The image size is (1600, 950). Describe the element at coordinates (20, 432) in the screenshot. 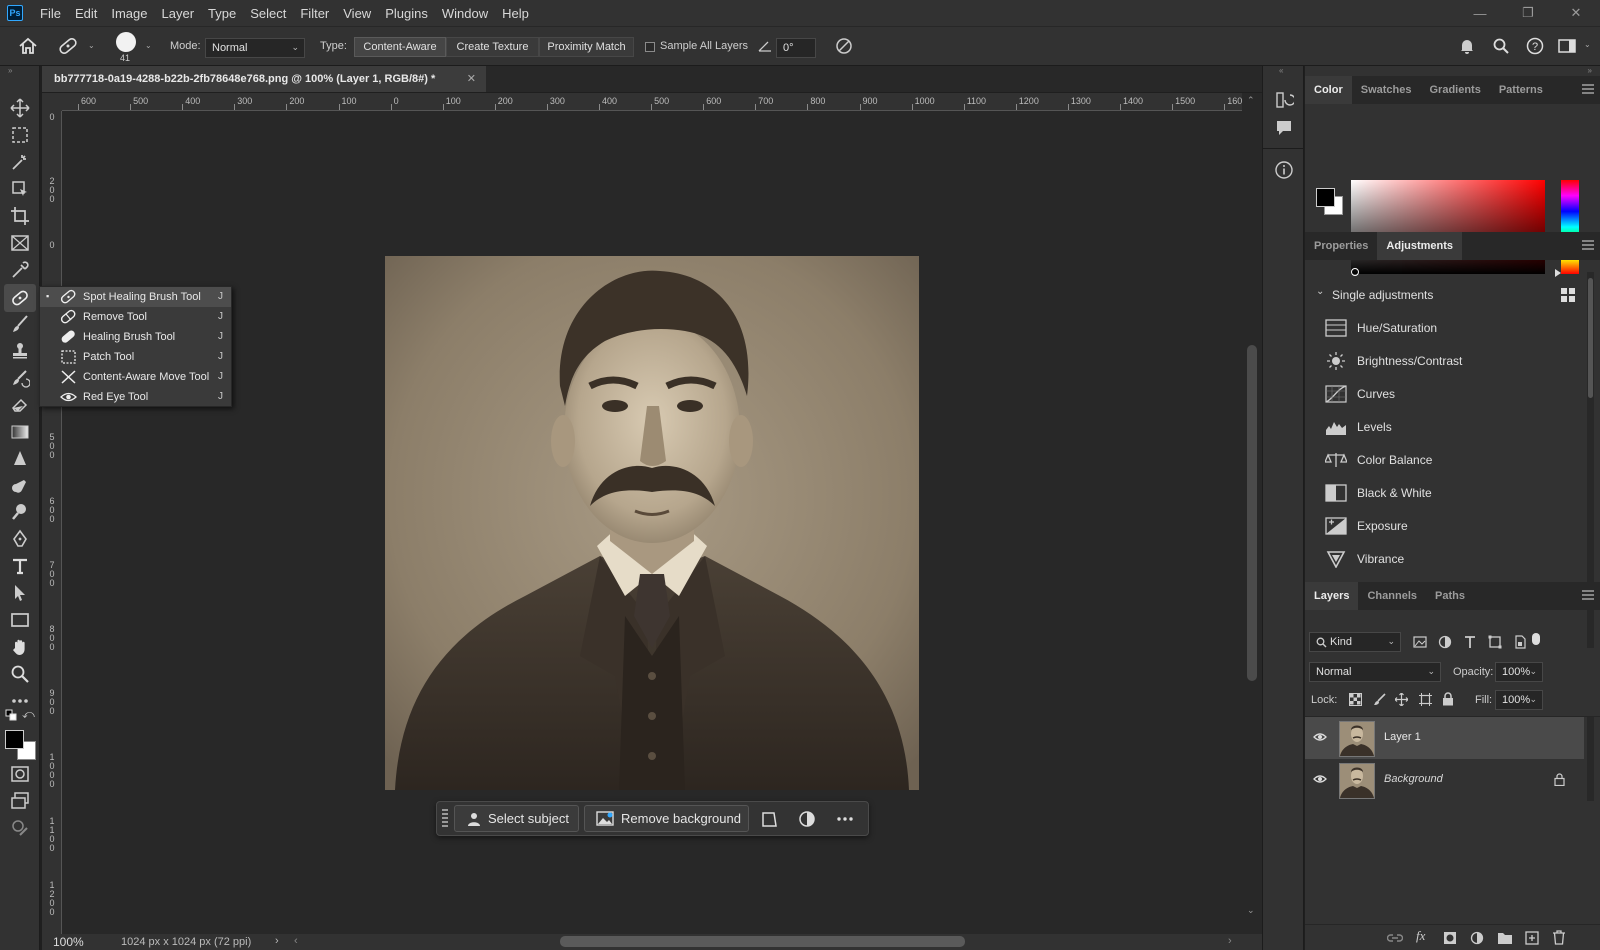

I see `gradient-tool-icon` at that location.